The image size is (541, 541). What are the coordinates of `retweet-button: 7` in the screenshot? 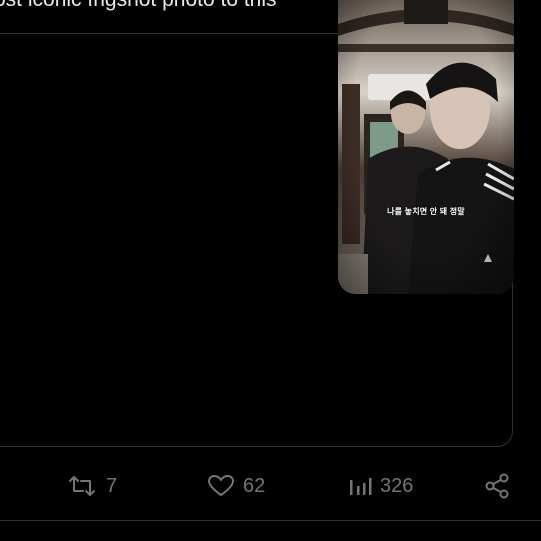 It's located at (91, 486).